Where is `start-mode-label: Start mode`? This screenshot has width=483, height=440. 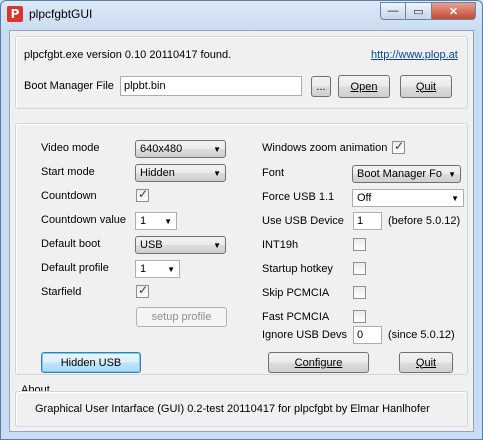
start-mode-label: Start mode is located at coordinates (68, 172).